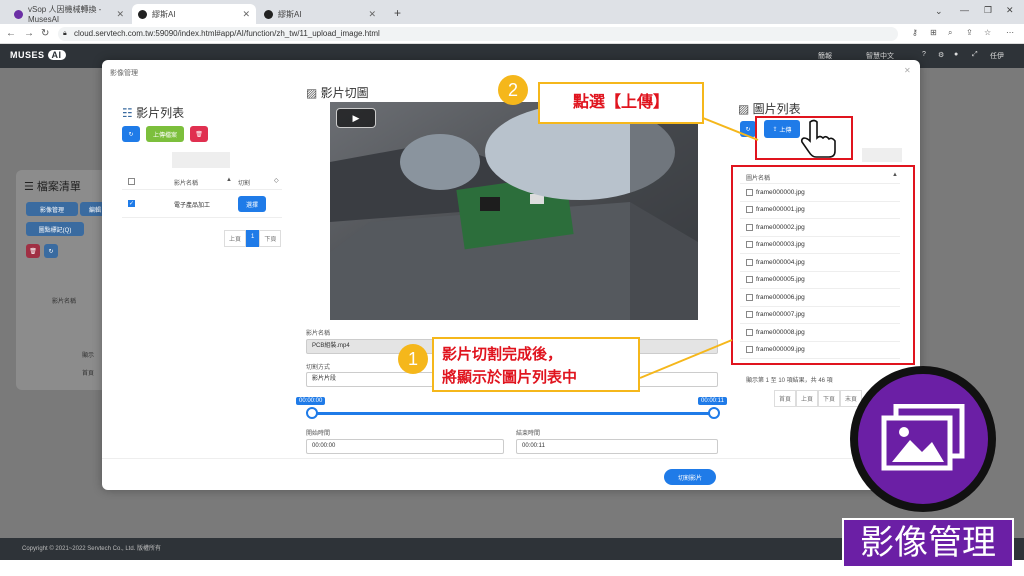  I want to click on step-1-callout: 影片切割完成後， 將顯示於圖片列表中, so click(536, 364).